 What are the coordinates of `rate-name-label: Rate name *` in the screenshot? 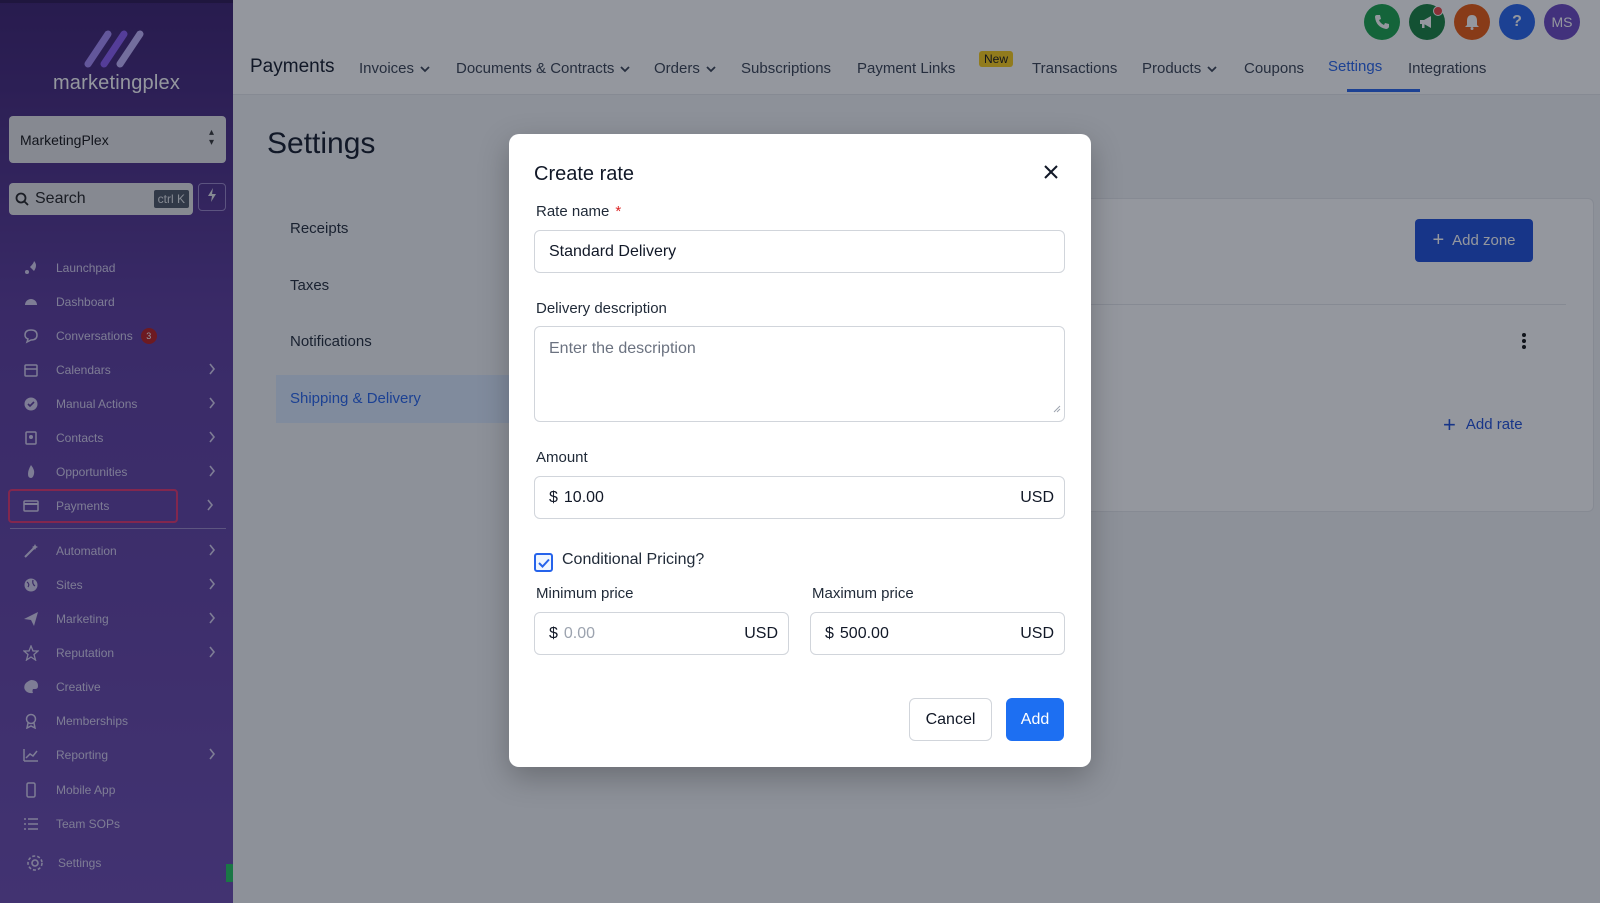 It's located at (578, 211).